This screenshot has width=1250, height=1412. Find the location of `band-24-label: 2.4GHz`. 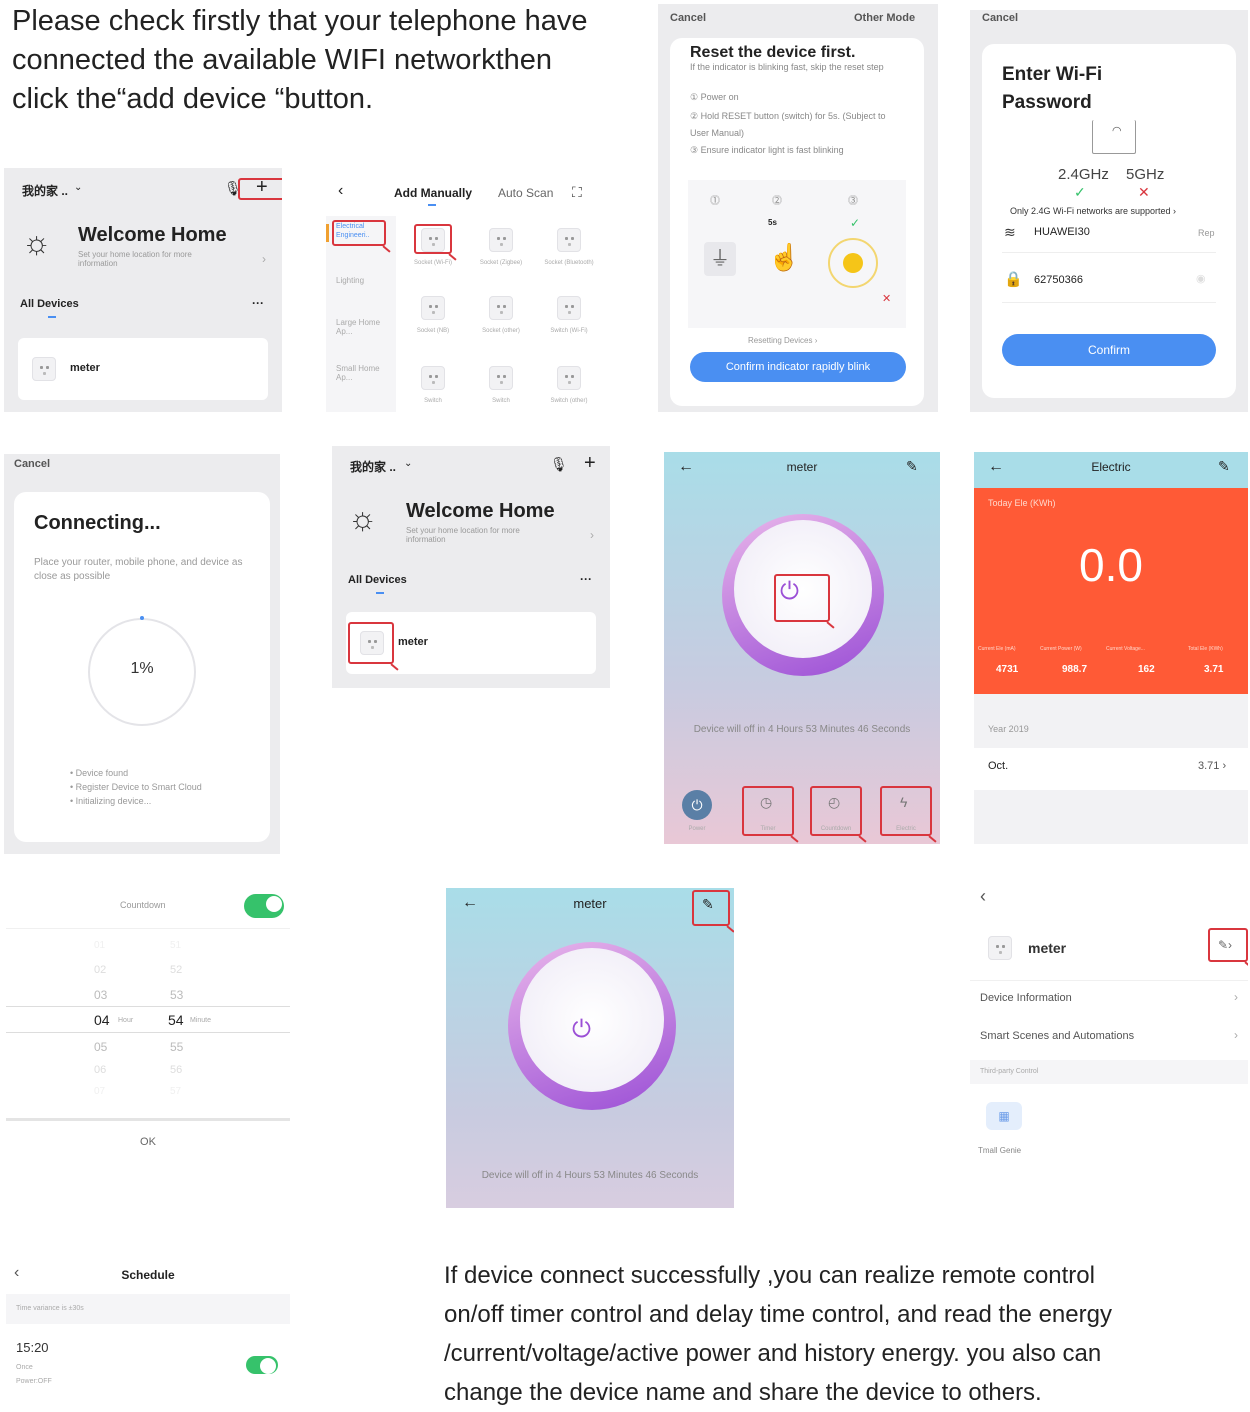

band-24-label: 2.4GHz is located at coordinates (1083, 174).